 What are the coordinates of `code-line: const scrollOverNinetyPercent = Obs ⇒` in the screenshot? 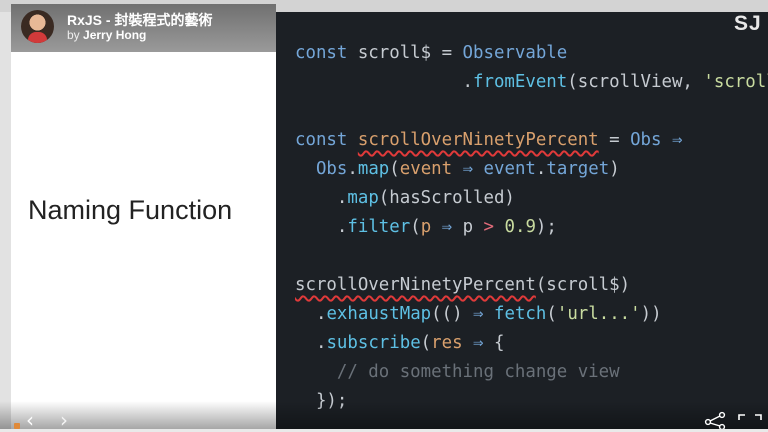 It's located at (489, 140).